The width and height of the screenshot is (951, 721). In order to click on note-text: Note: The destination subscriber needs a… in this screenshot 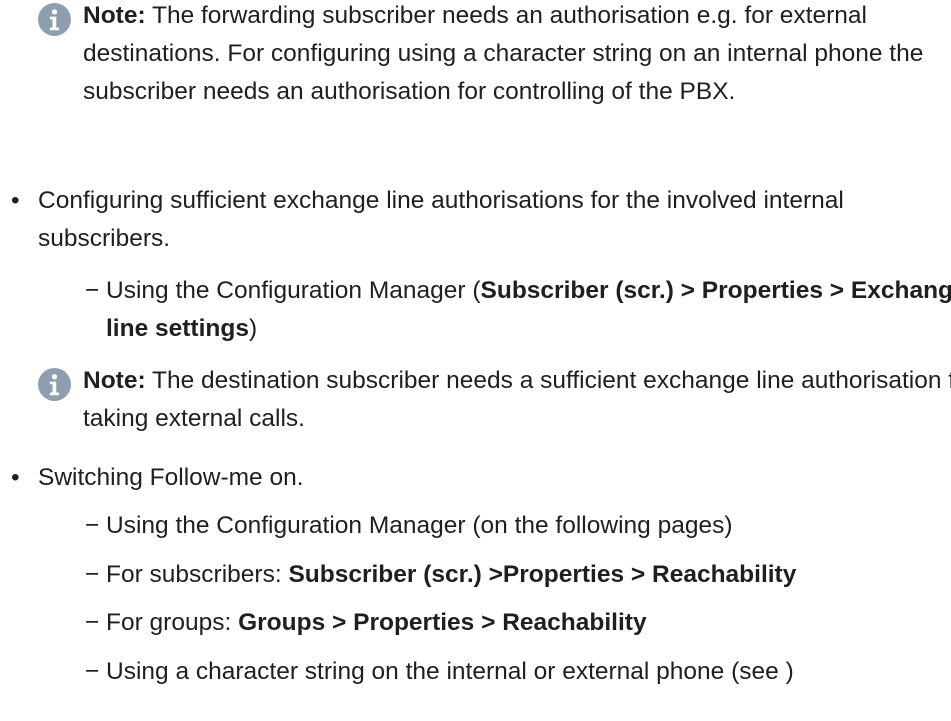, I will do `click(517, 399)`.